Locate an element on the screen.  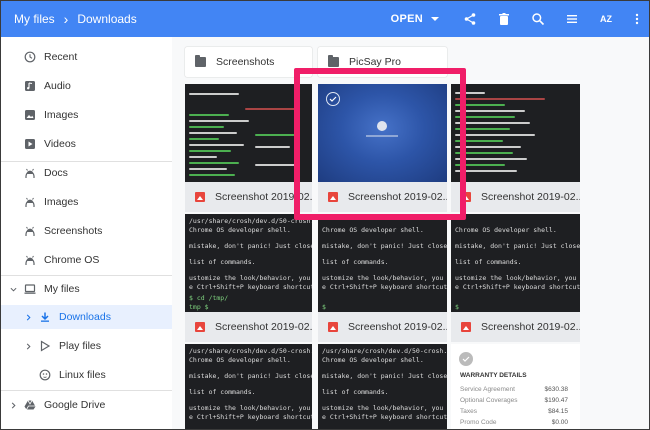
warranty-row: Taxes $84.15 is located at coordinates (514, 411).